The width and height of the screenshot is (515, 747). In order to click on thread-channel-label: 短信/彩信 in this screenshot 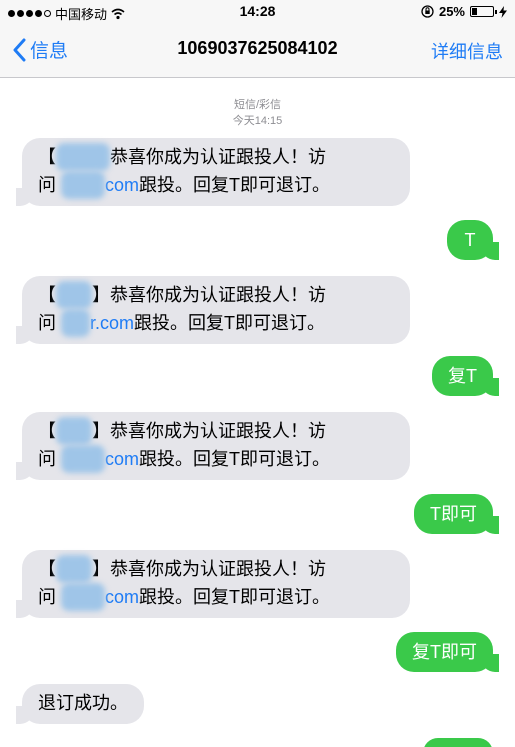, I will do `click(257, 105)`.